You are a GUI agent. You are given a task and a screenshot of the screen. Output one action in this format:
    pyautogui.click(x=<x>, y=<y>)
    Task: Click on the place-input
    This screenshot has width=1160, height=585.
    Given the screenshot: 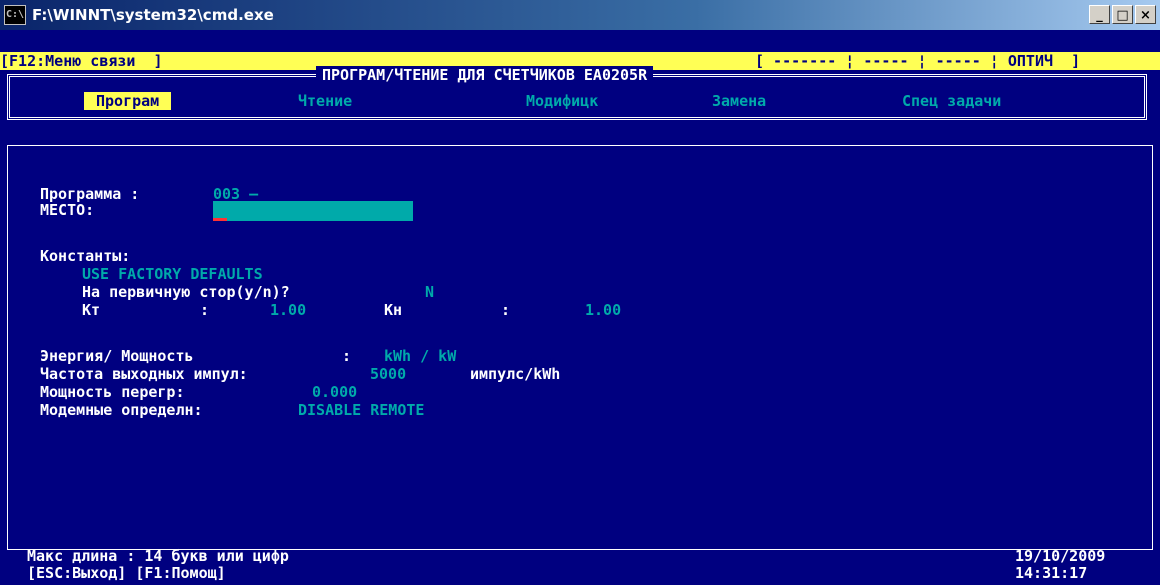 What is the action you would take?
    pyautogui.click(x=313, y=211)
    